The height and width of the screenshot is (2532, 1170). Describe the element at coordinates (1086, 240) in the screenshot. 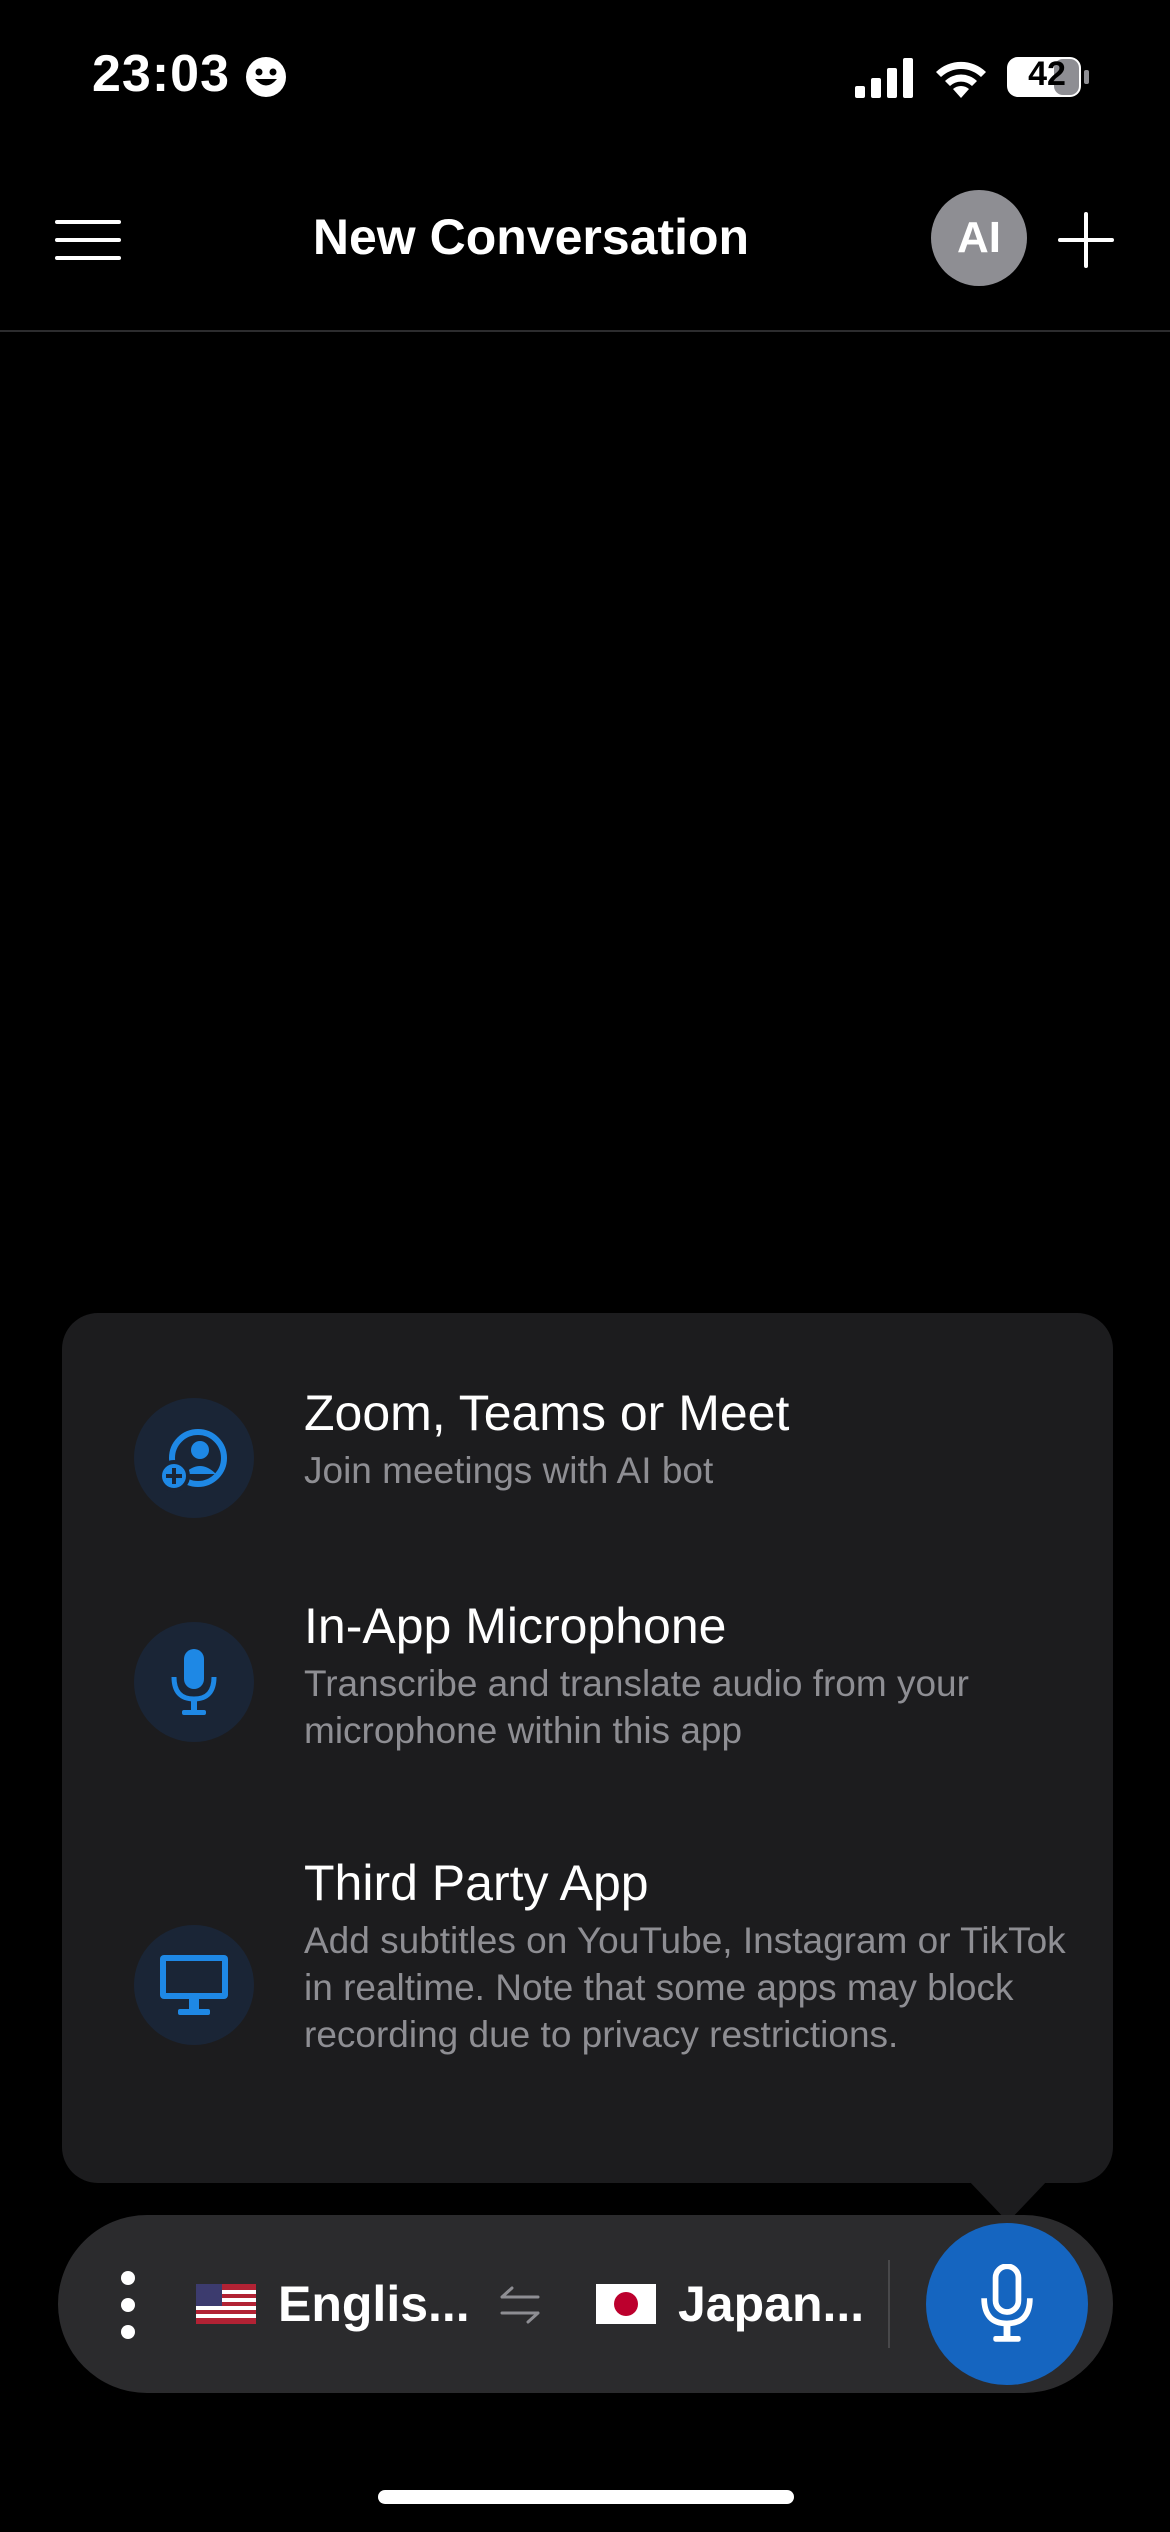

I see `new-conversation-plus-icon` at that location.